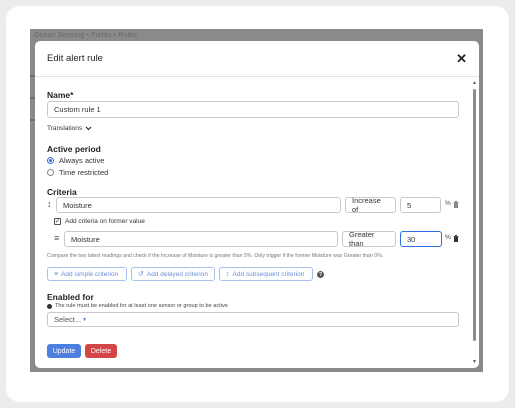 This screenshot has width=515, height=408. What do you see at coordinates (77, 109) in the screenshot?
I see `name-input-value: Custom rule 1` at bounding box center [77, 109].